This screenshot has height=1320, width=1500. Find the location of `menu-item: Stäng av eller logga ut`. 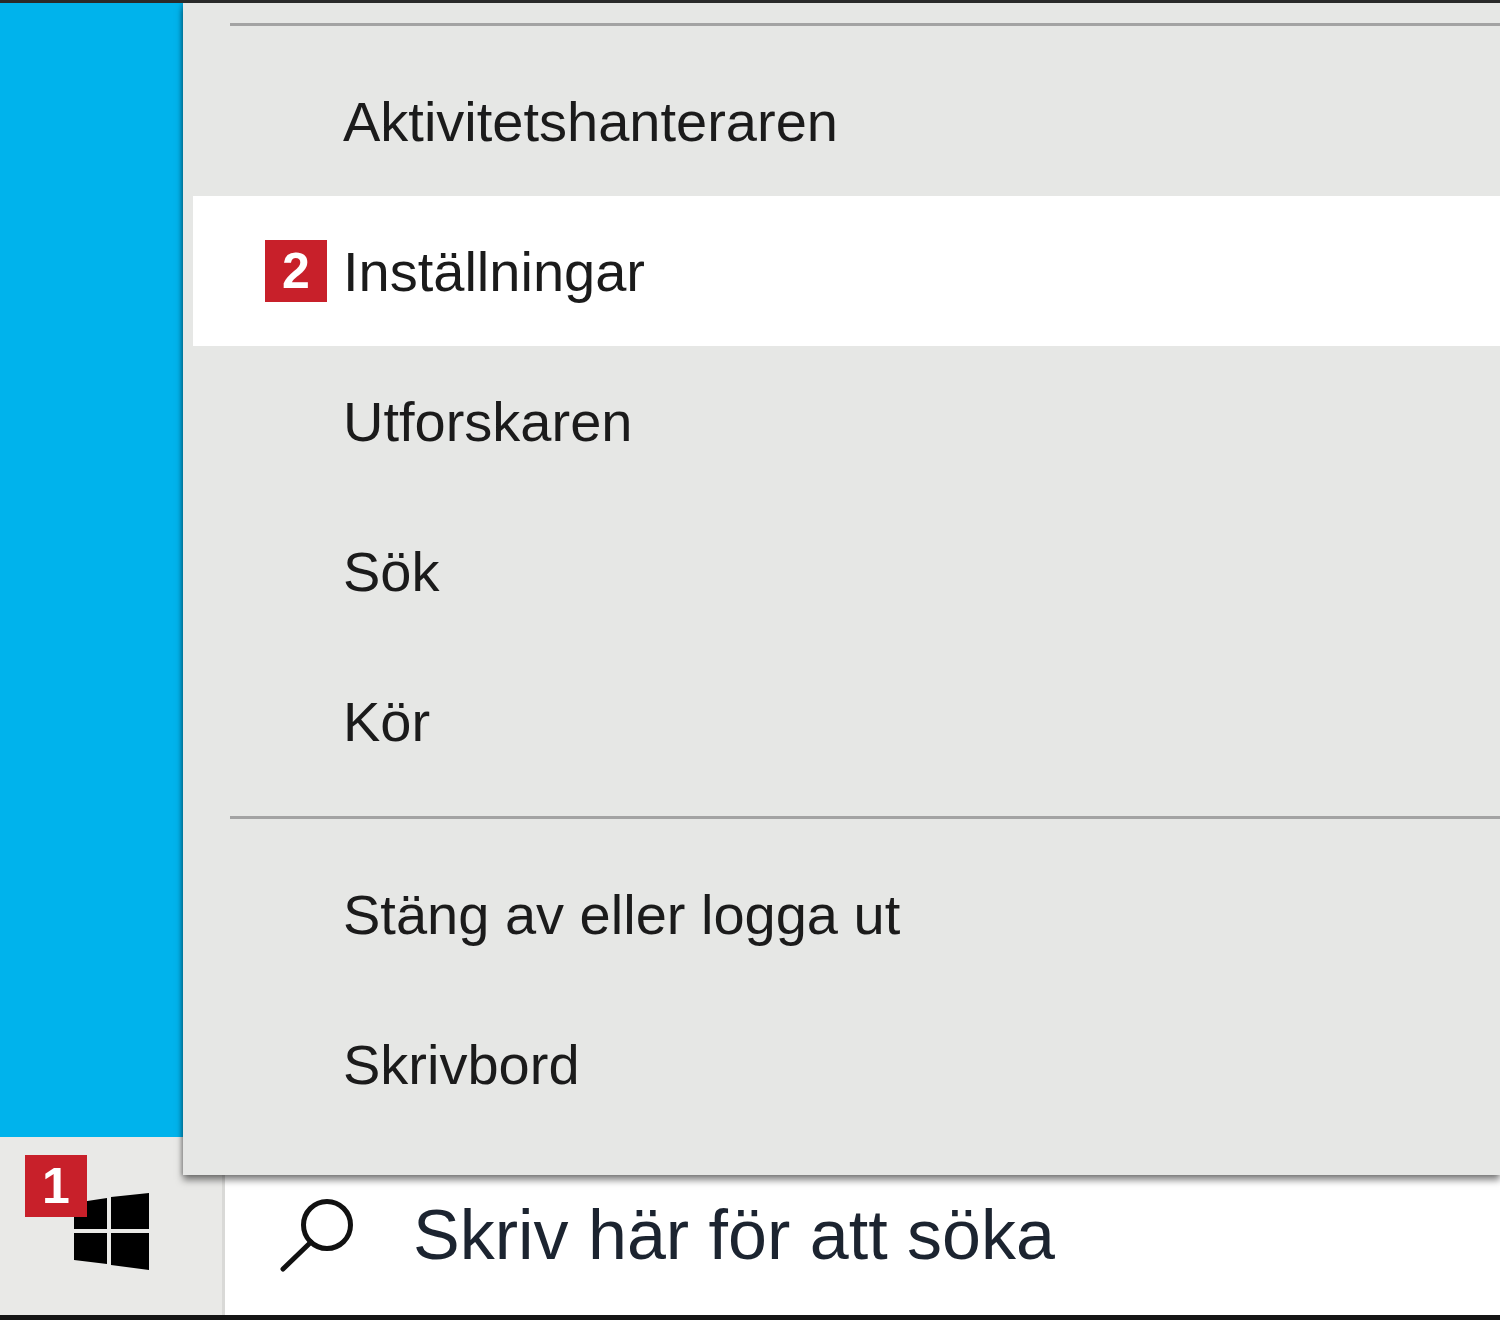

menu-item: Stäng av eller logga ut is located at coordinates (846, 914).